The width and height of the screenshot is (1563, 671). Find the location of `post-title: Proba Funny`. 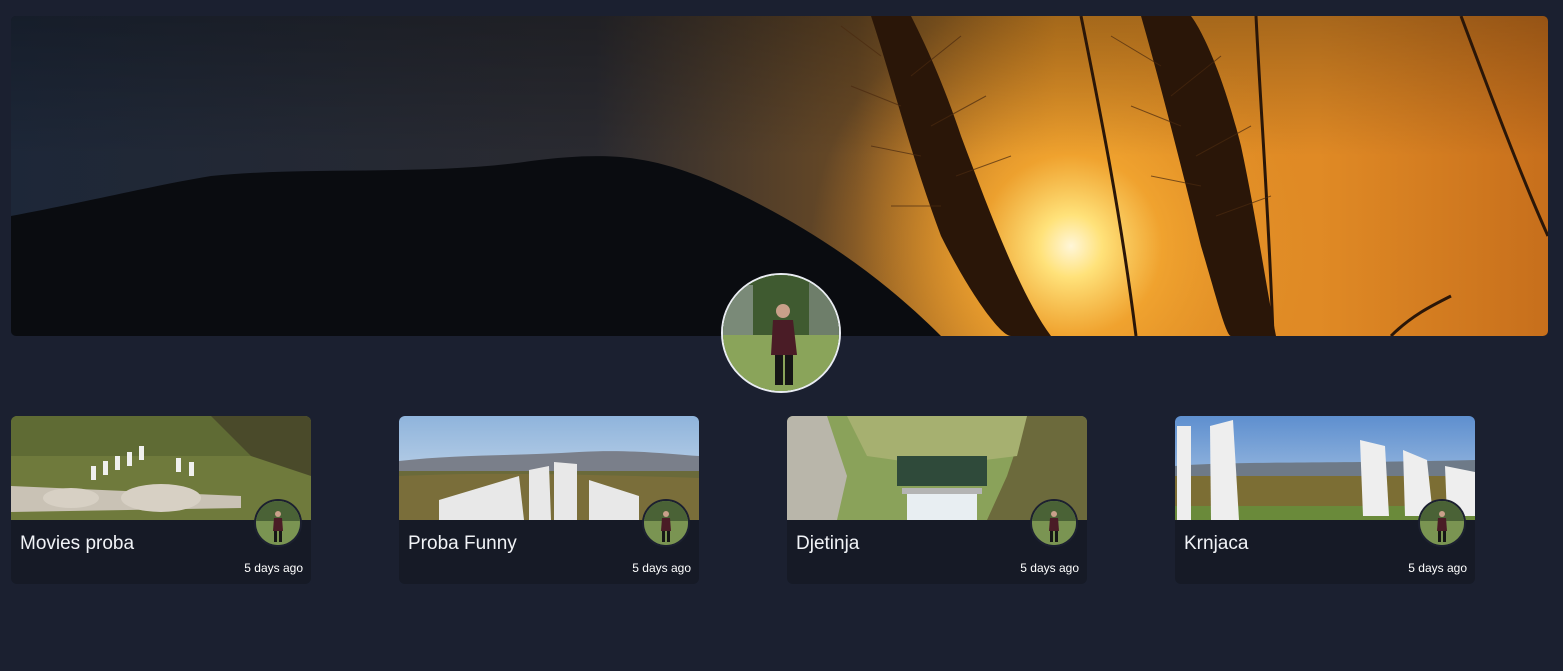

post-title: Proba Funny is located at coordinates (462, 544).